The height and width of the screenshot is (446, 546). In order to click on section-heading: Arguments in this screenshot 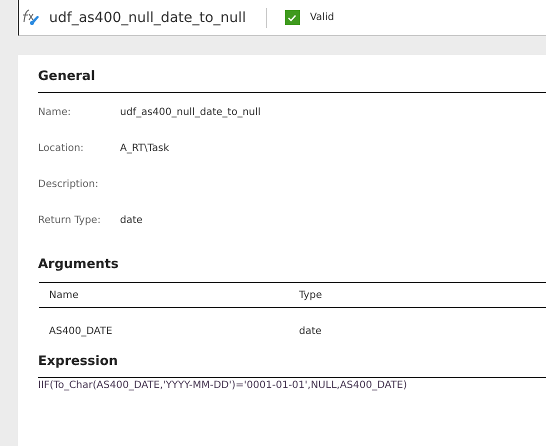, I will do `click(79, 265)`.